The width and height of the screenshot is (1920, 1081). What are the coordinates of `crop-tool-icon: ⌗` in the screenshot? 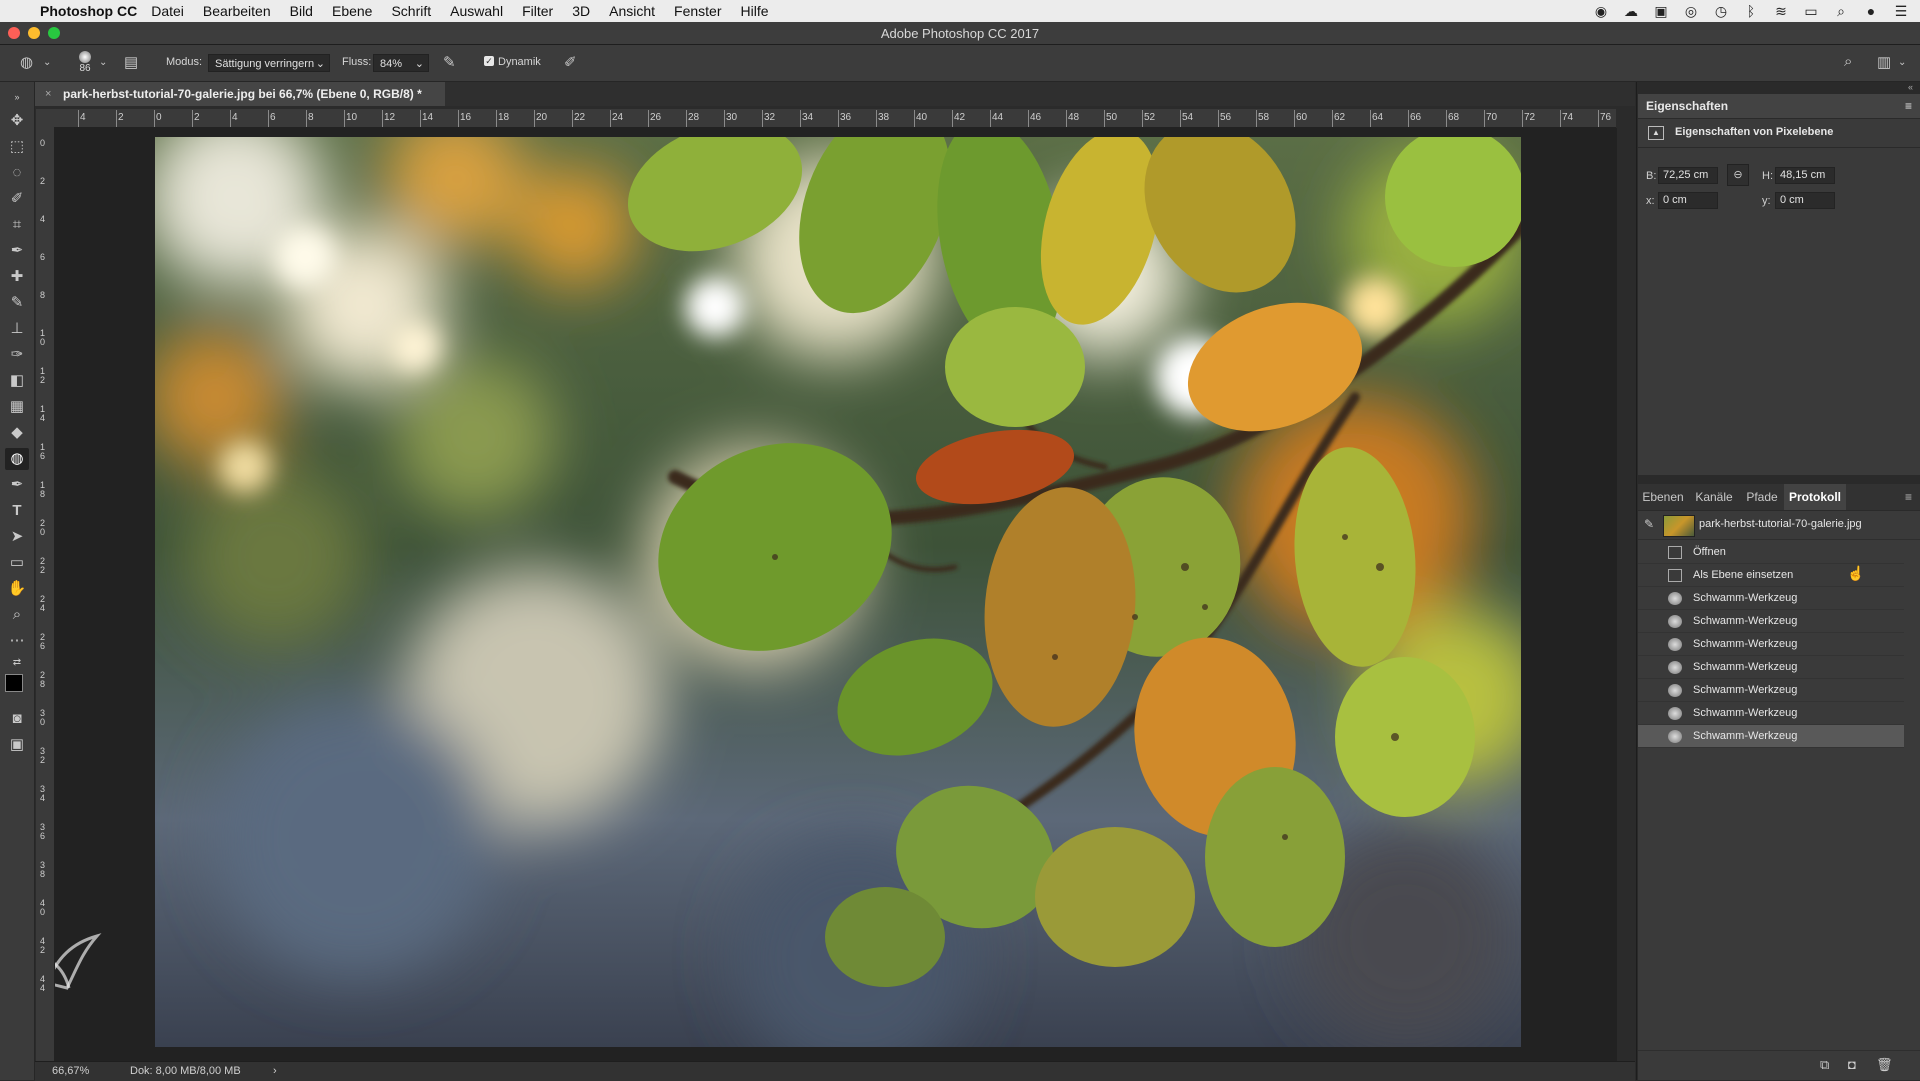 It's located at (17, 225).